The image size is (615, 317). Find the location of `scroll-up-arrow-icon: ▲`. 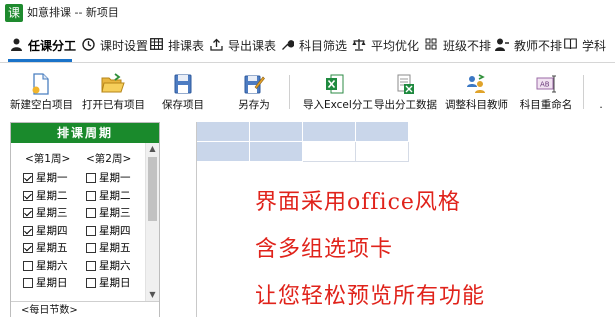

scroll-up-arrow-icon: ▲ is located at coordinates (152, 149).